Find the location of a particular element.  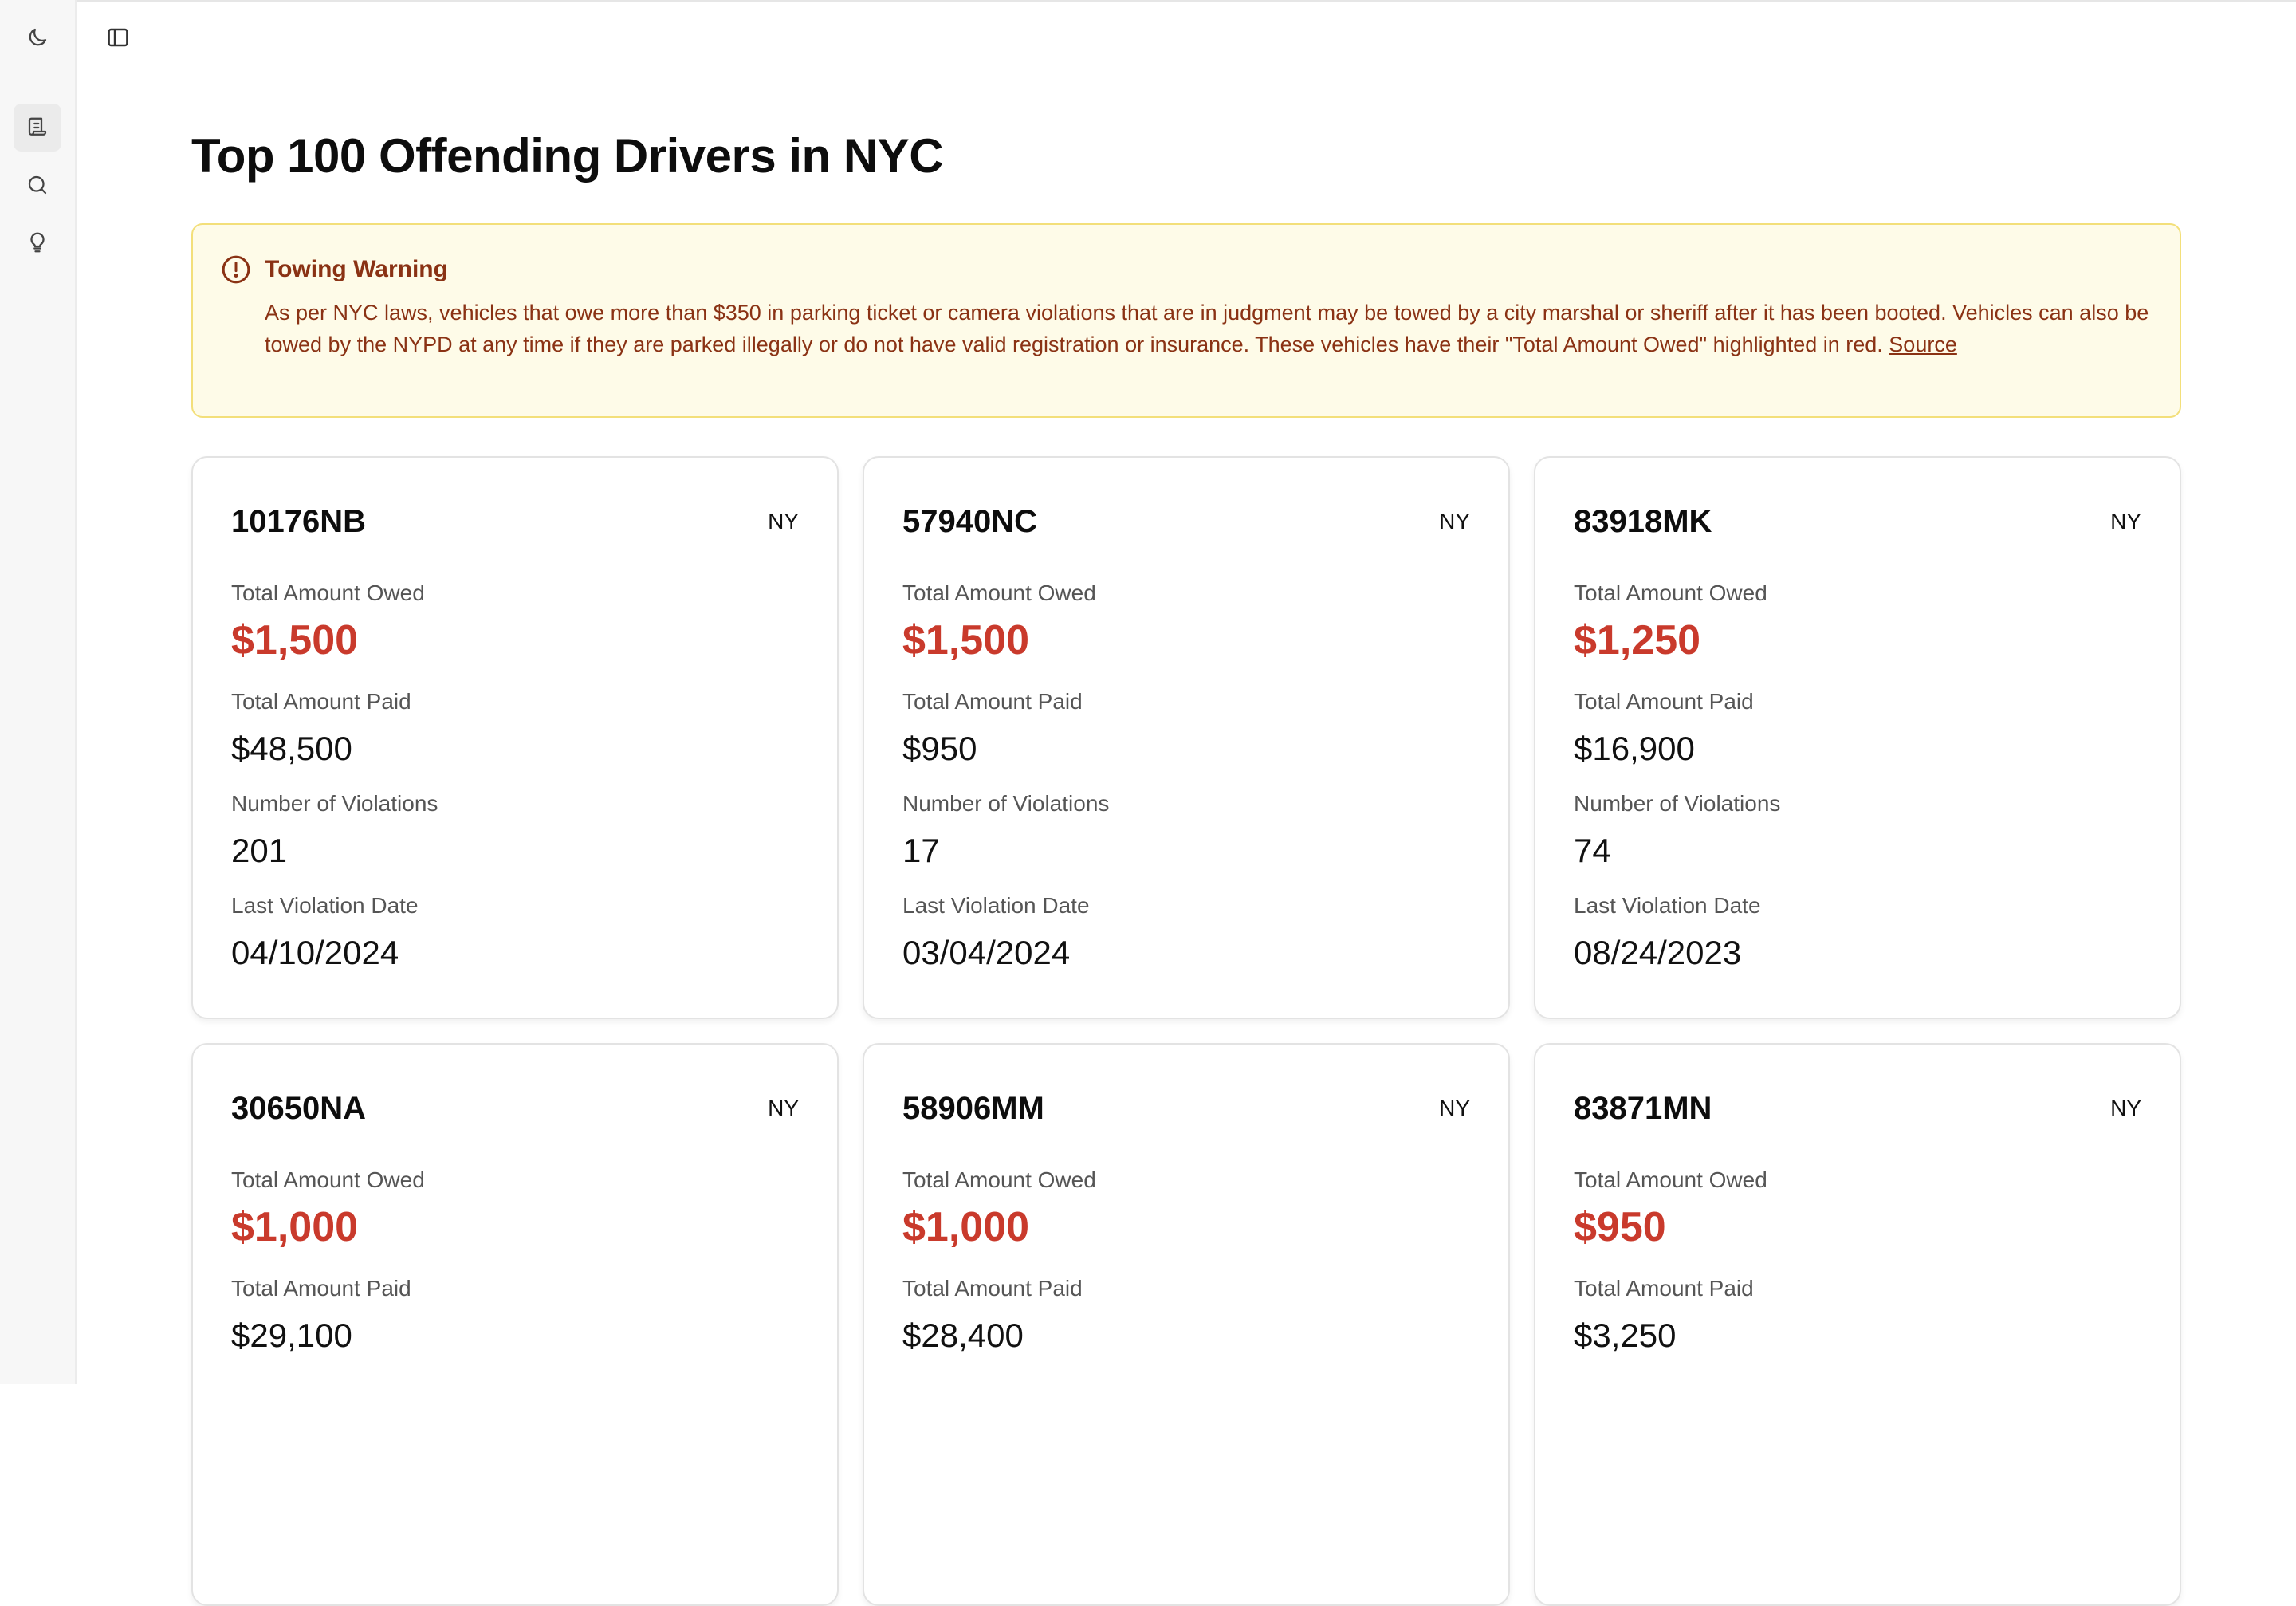

paid-value: $16,900 is located at coordinates (1634, 748).